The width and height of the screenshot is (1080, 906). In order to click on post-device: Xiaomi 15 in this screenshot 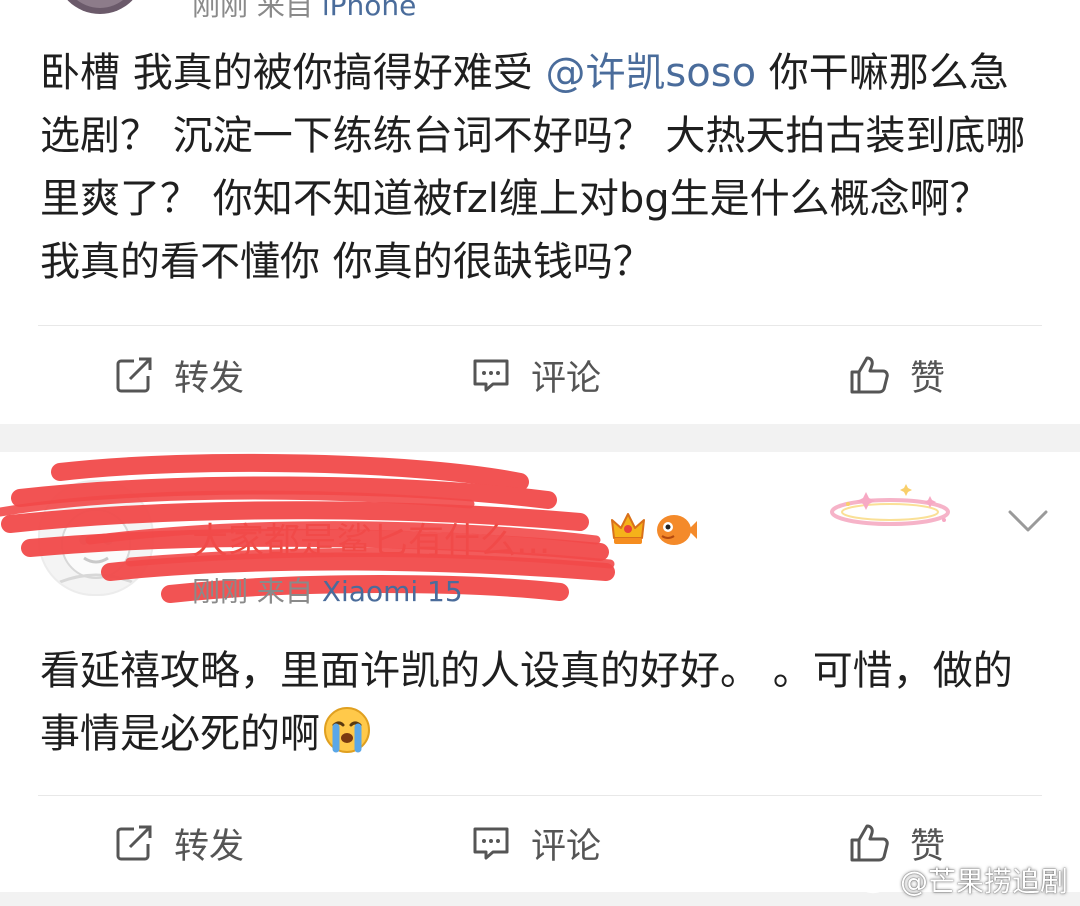, I will do `click(392, 591)`.